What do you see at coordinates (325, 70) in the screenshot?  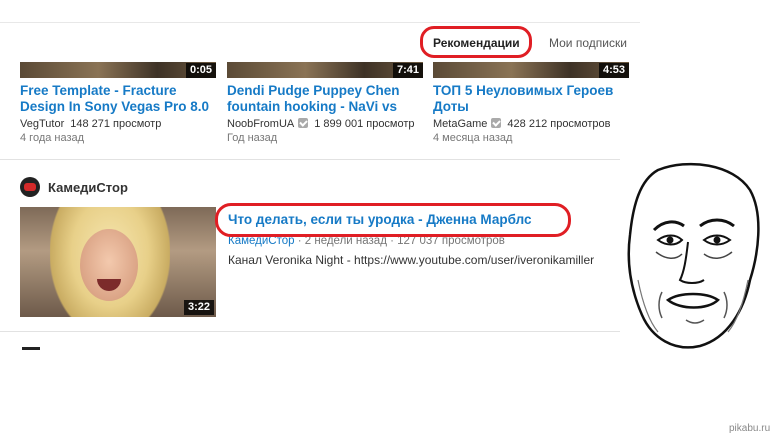 I see `video-thumbnail: 7:41` at bounding box center [325, 70].